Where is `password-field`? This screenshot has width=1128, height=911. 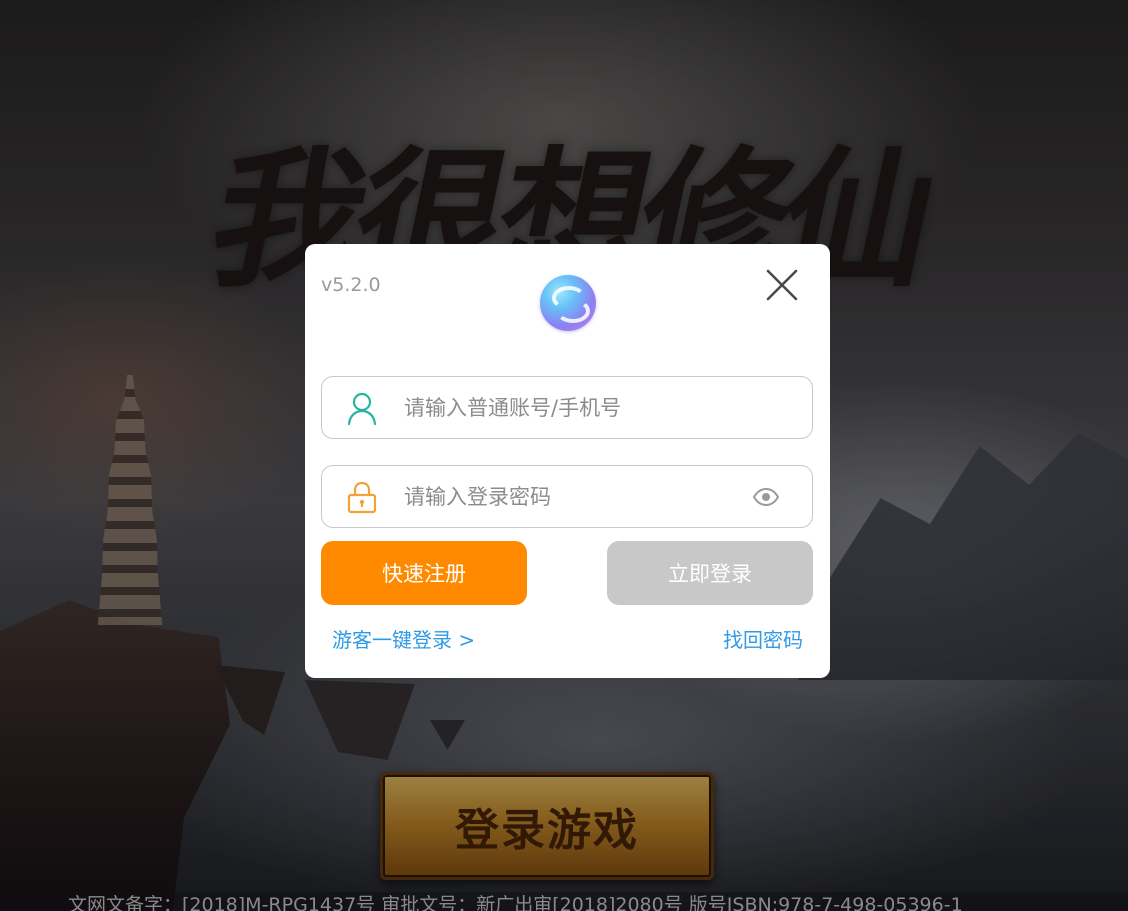 password-field is located at coordinates (567, 496).